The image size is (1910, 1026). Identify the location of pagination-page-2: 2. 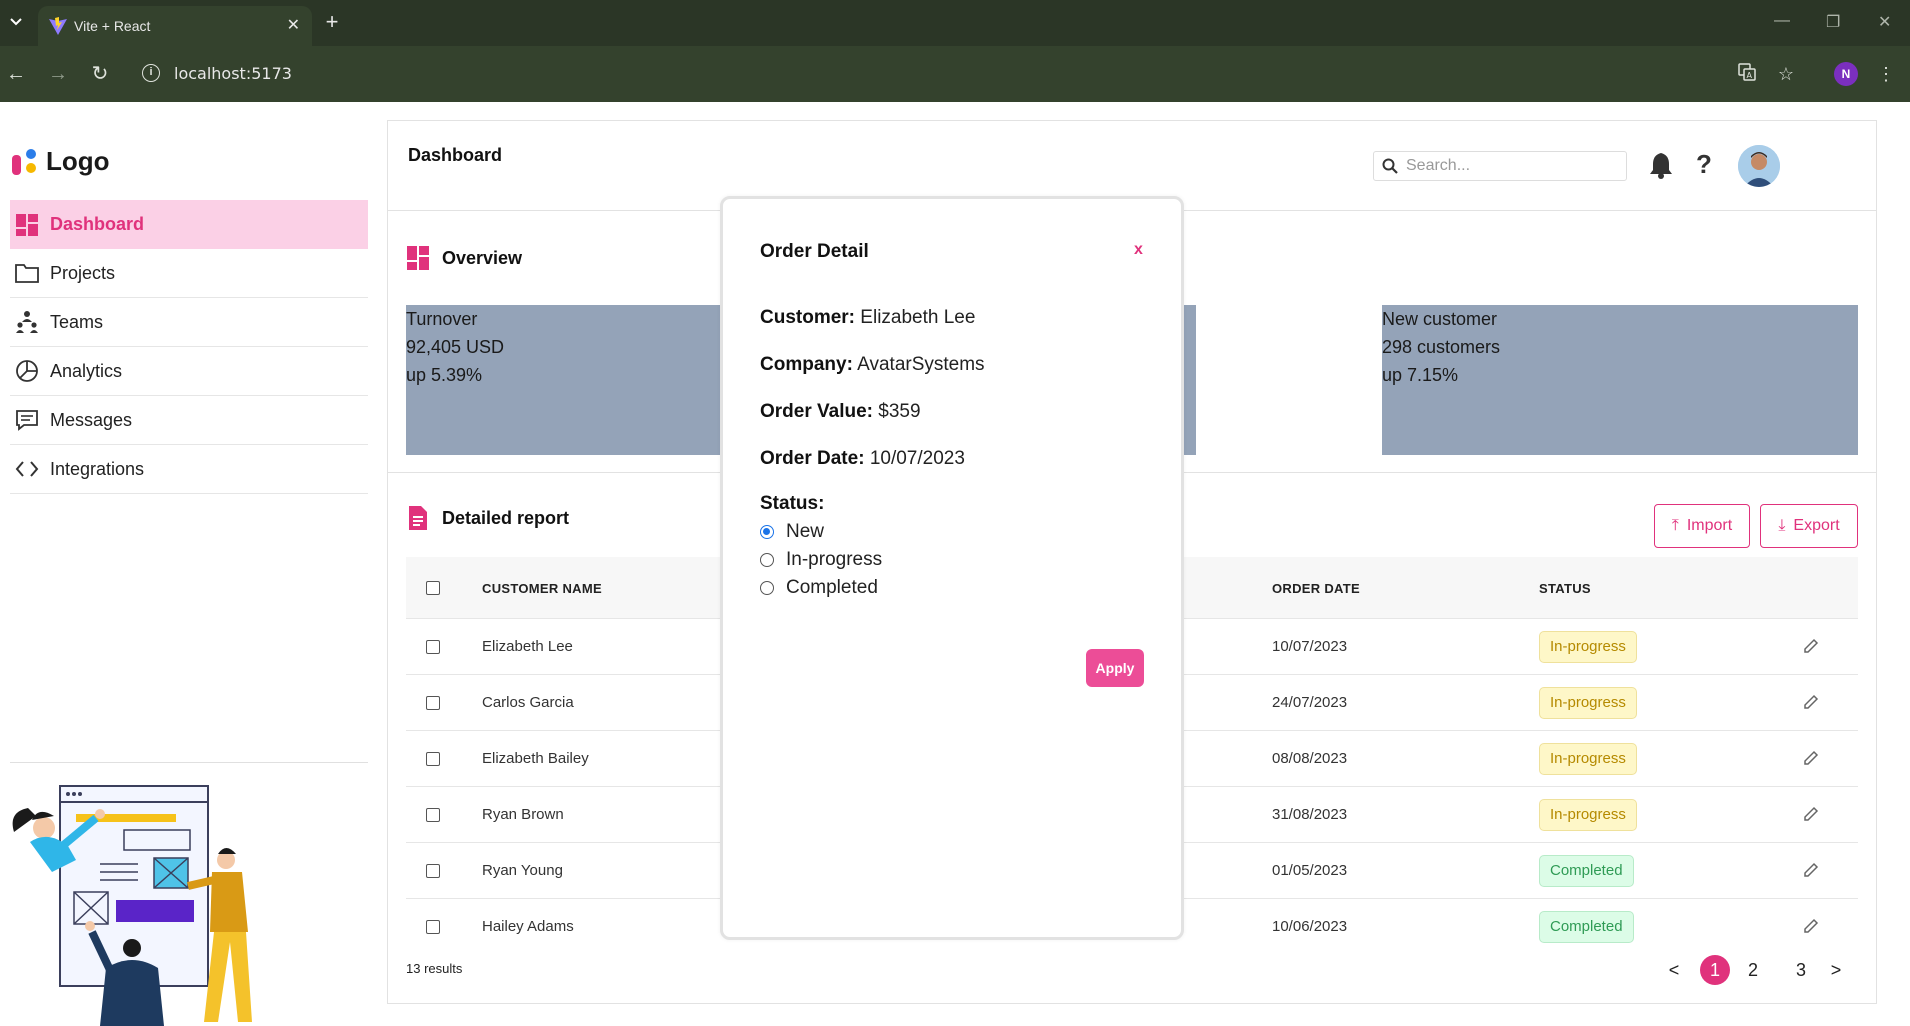
(1753, 970).